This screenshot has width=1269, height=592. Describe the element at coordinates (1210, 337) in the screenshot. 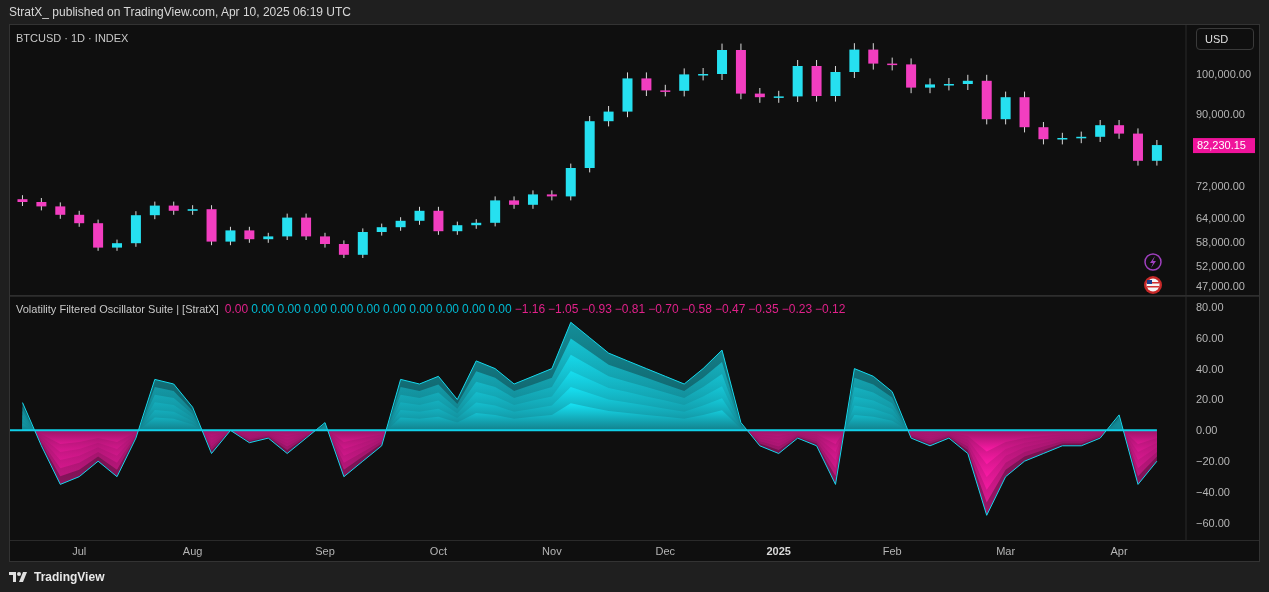

I see `axis-label: 60.00` at that location.